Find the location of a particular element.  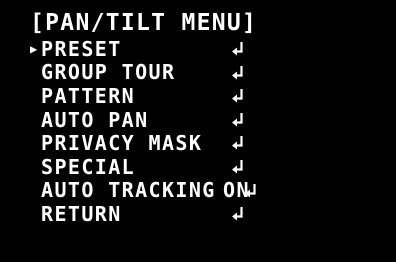

menu-item-label: AUTO PAN is located at coordinates (95, 119).